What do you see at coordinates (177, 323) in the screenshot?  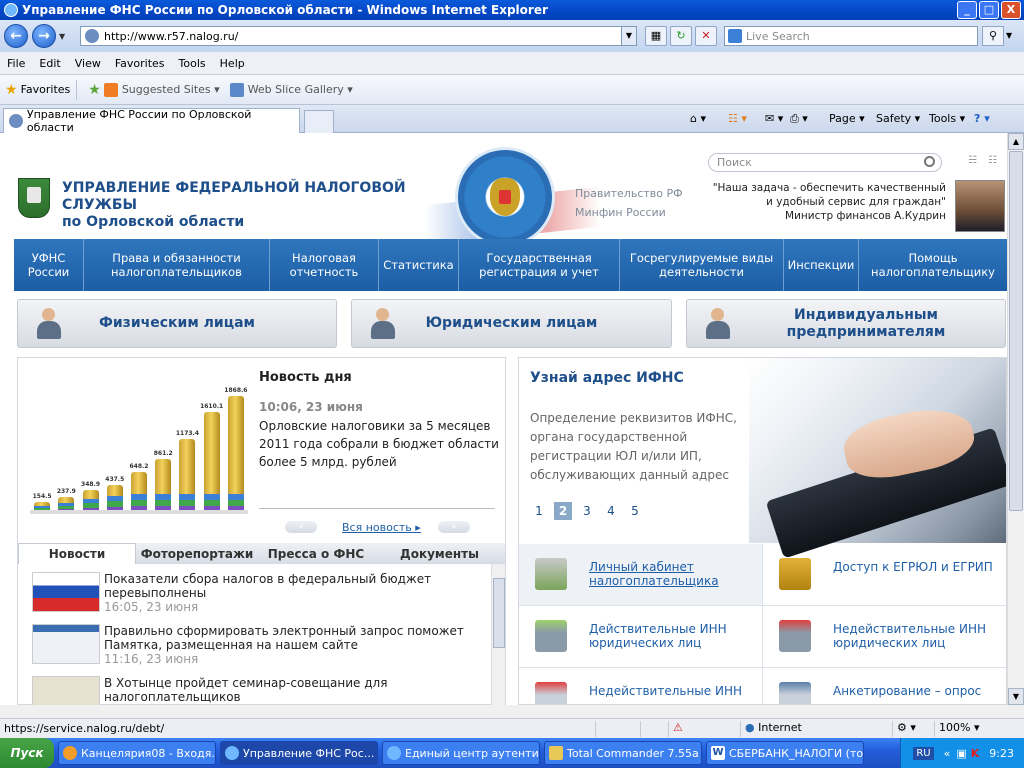 I see `individuals-button: Физическим лицам` at bounding box center [177, 323].